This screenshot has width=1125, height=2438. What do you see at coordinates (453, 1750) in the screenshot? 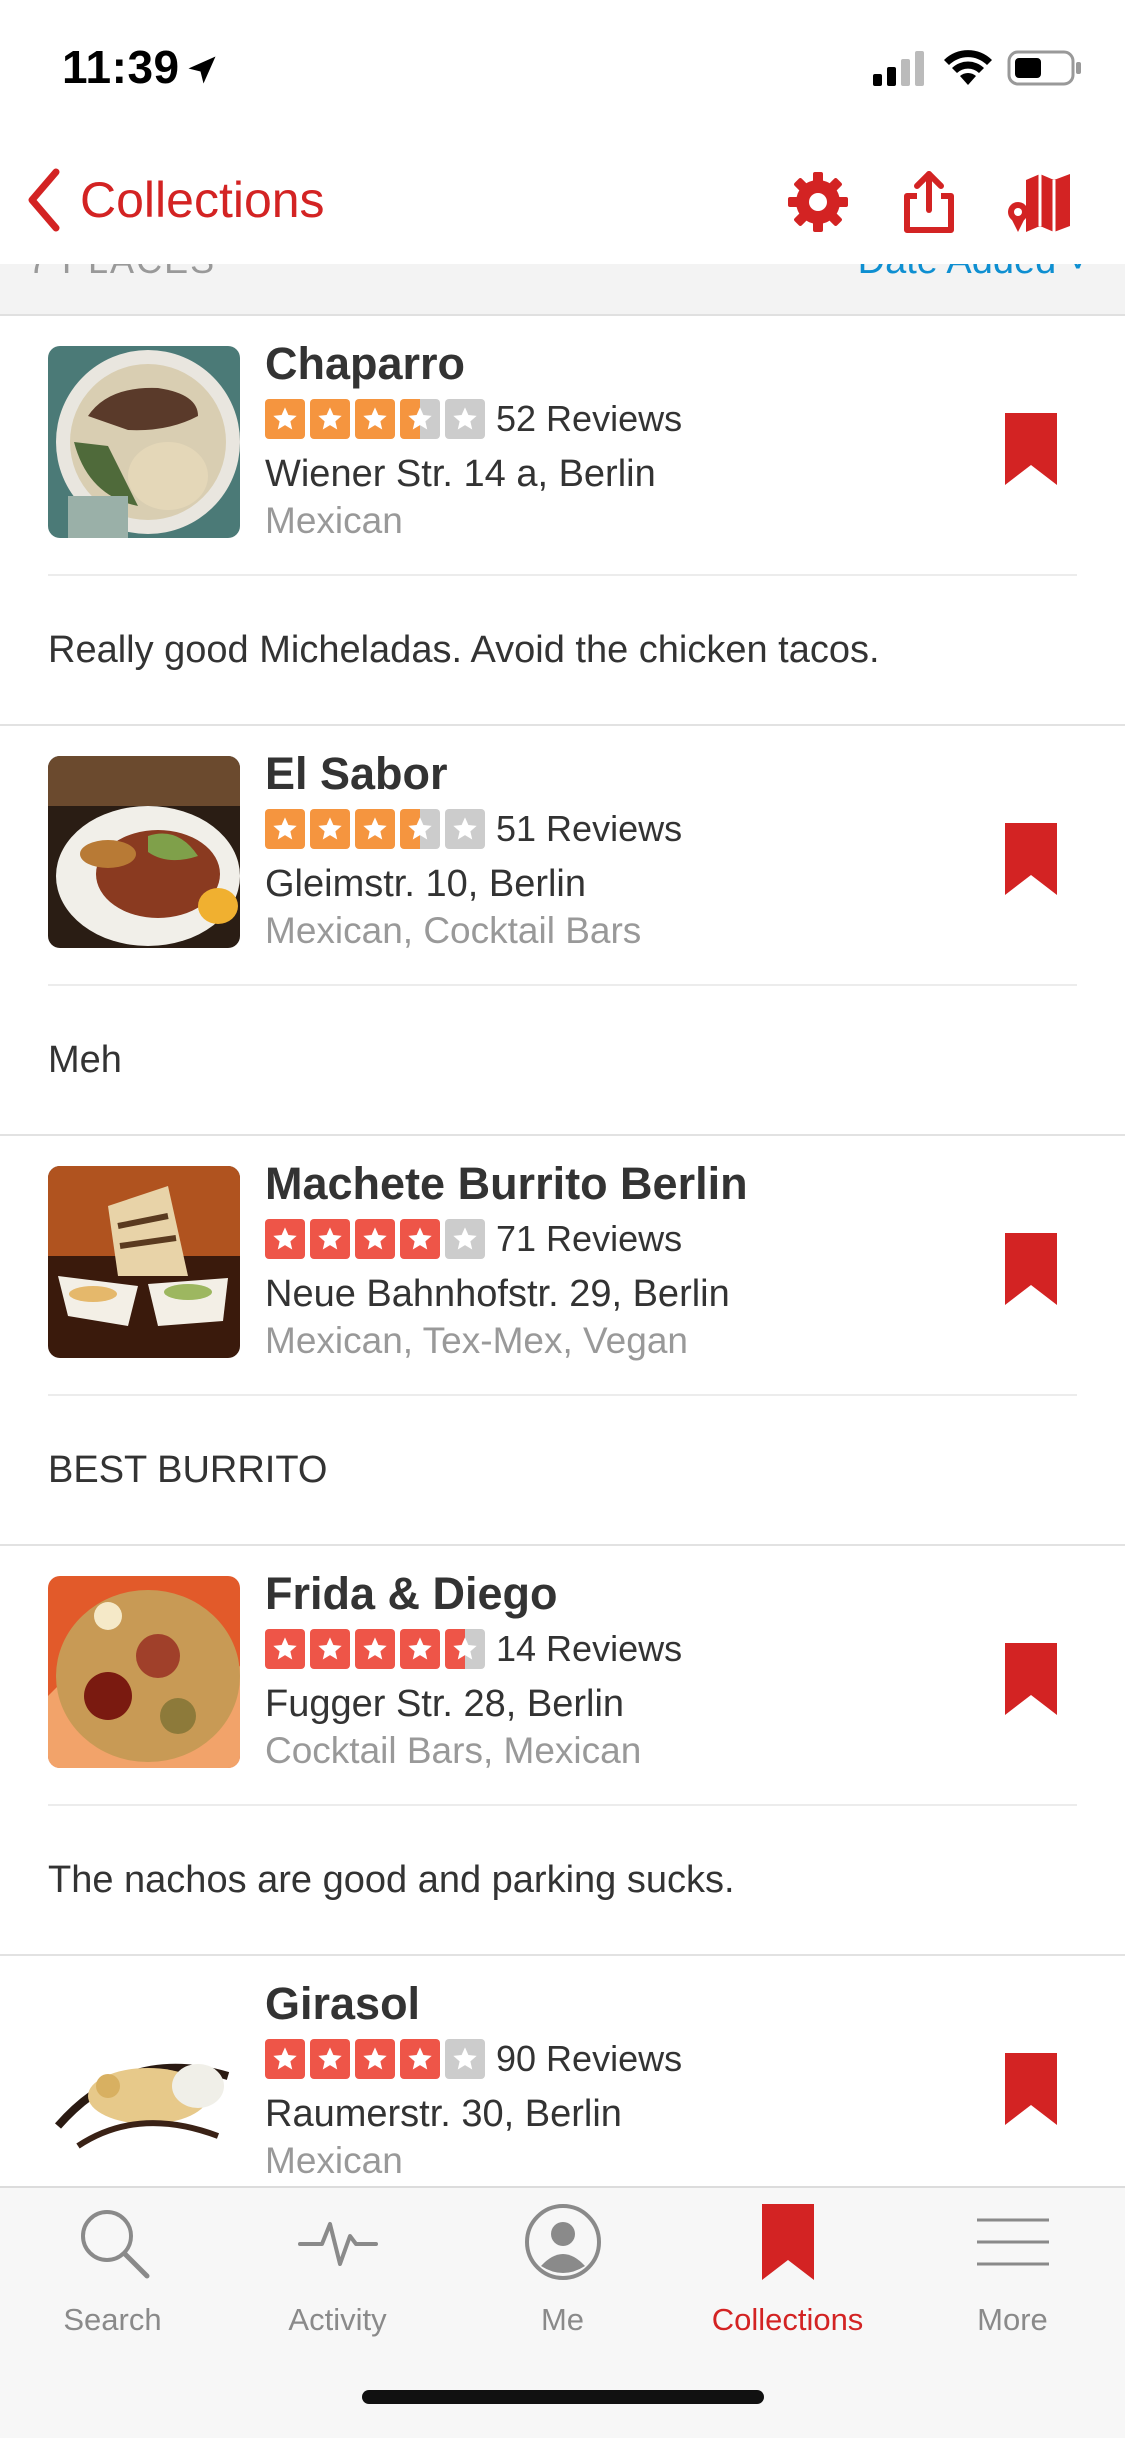
I see `business-categories: Cocktail Bars, Mexican` at bounding box center [453, 1750].